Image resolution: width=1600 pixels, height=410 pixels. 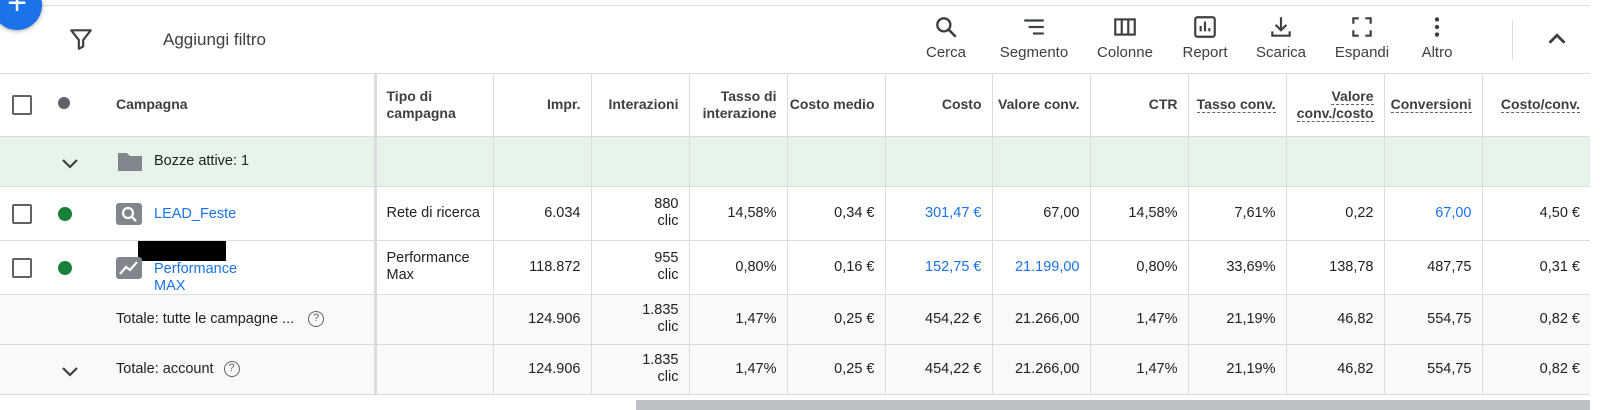 I want to click on download-tool-button: Scarica, so click(x=1281, y=37).